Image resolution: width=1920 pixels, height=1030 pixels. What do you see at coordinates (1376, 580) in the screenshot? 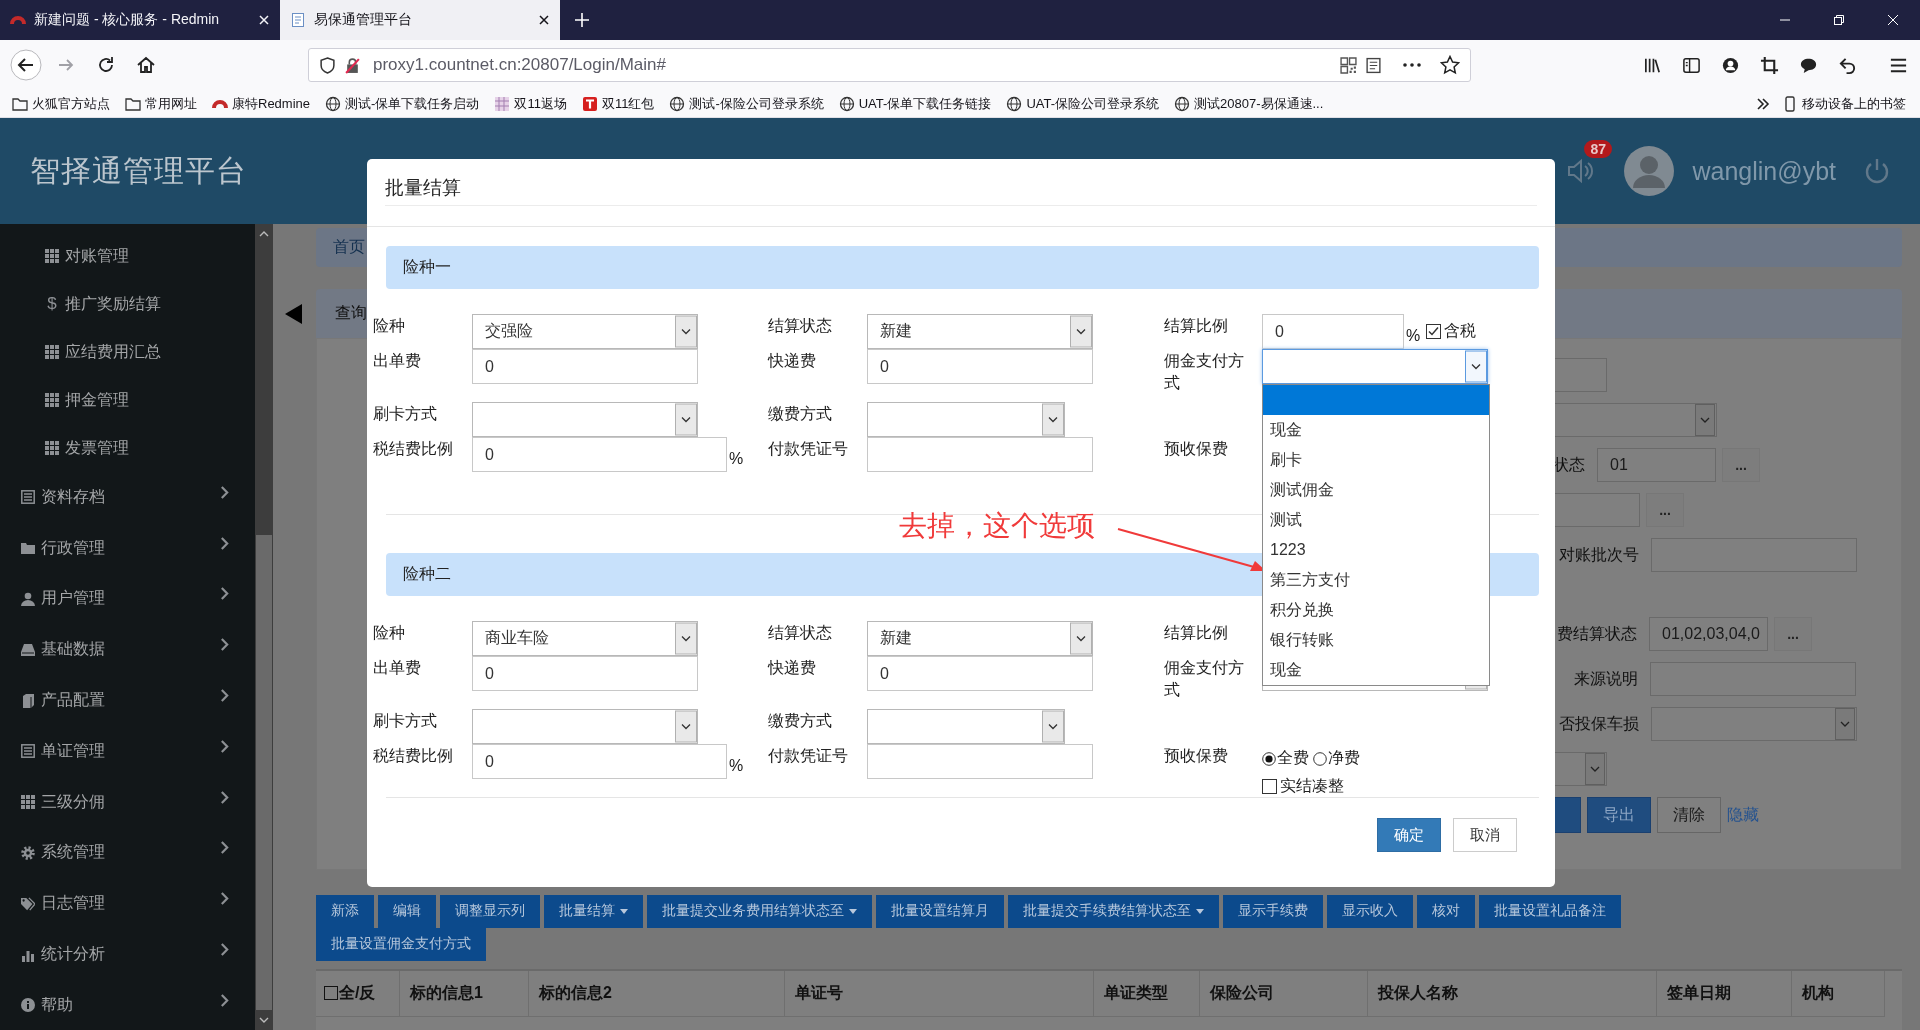
I see `dropdown-option: 第三方支付` at bounding box center [1376, 580].